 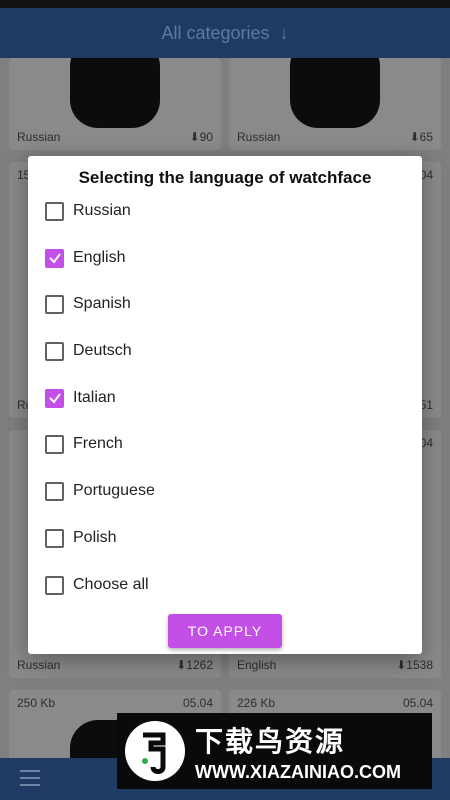 I want to click on language-option: Deutsch, so click(x=88, y=351).